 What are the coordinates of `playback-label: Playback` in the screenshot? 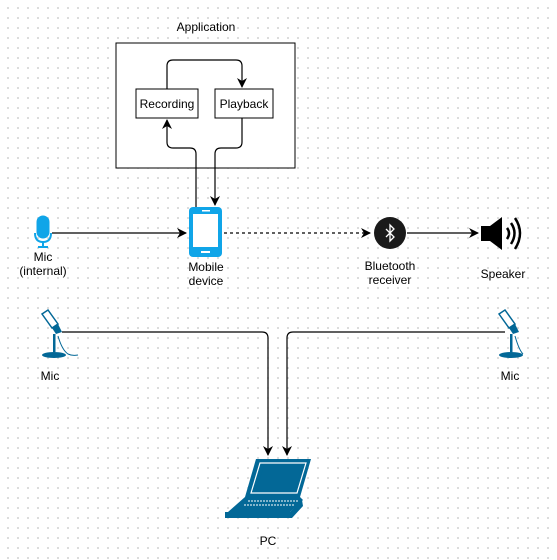 It's located at (245, 104).